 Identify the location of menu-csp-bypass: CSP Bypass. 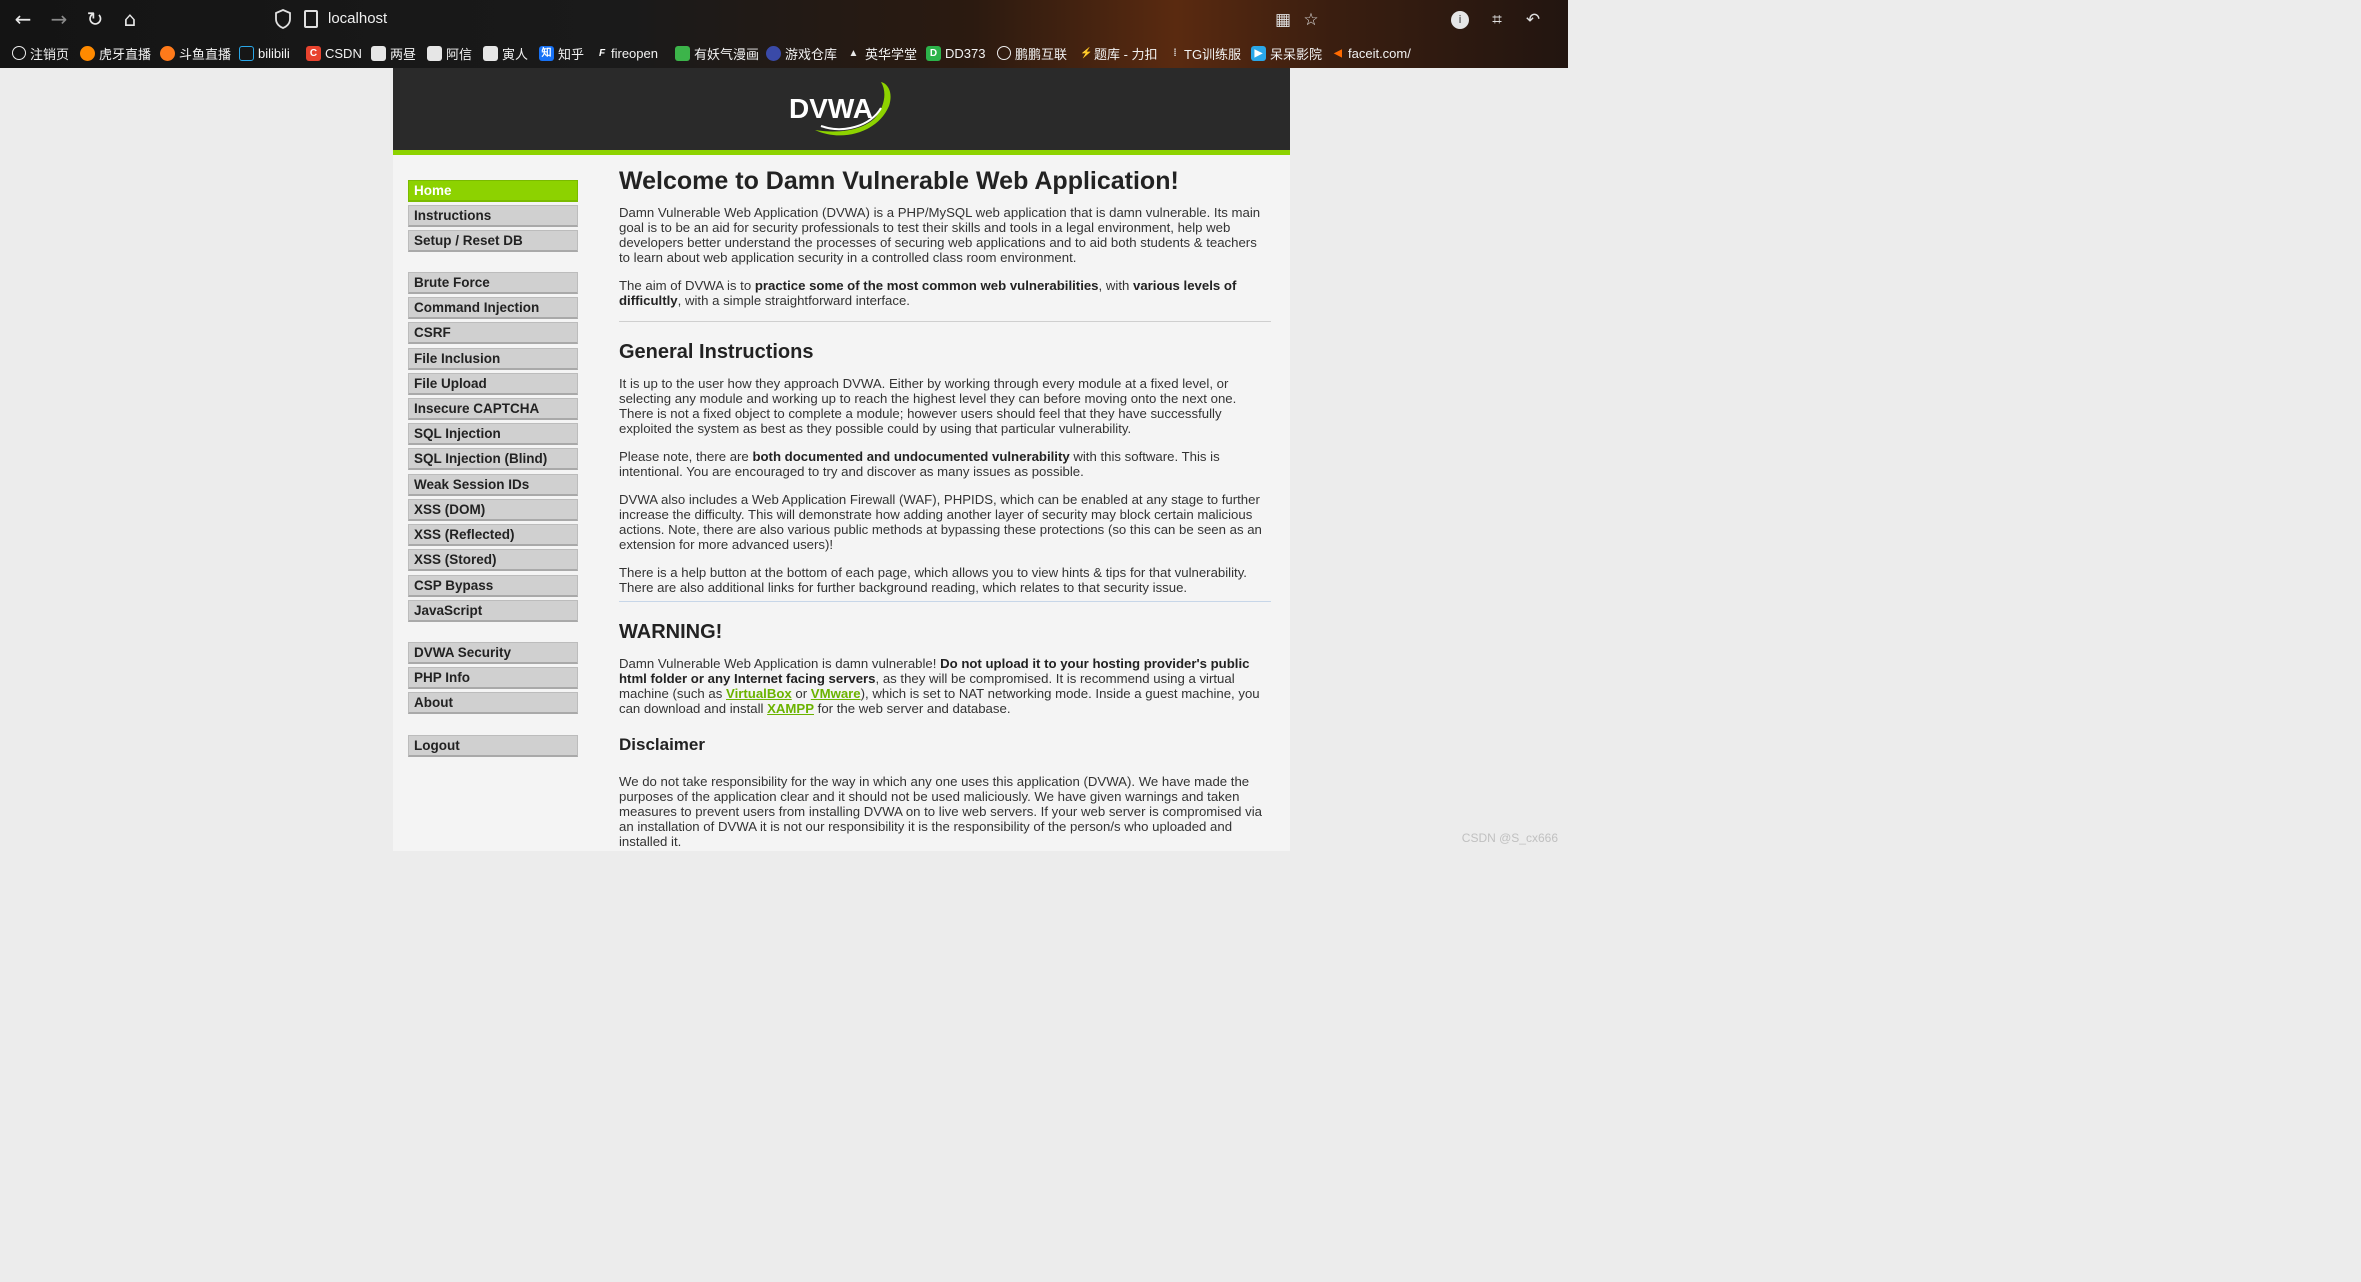
(493, 586).